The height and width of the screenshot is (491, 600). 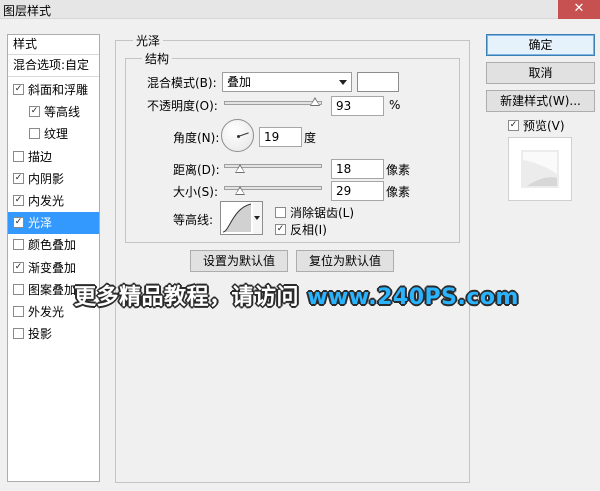 I want to click on opacity-value: 93, so click(x=344, y=106).